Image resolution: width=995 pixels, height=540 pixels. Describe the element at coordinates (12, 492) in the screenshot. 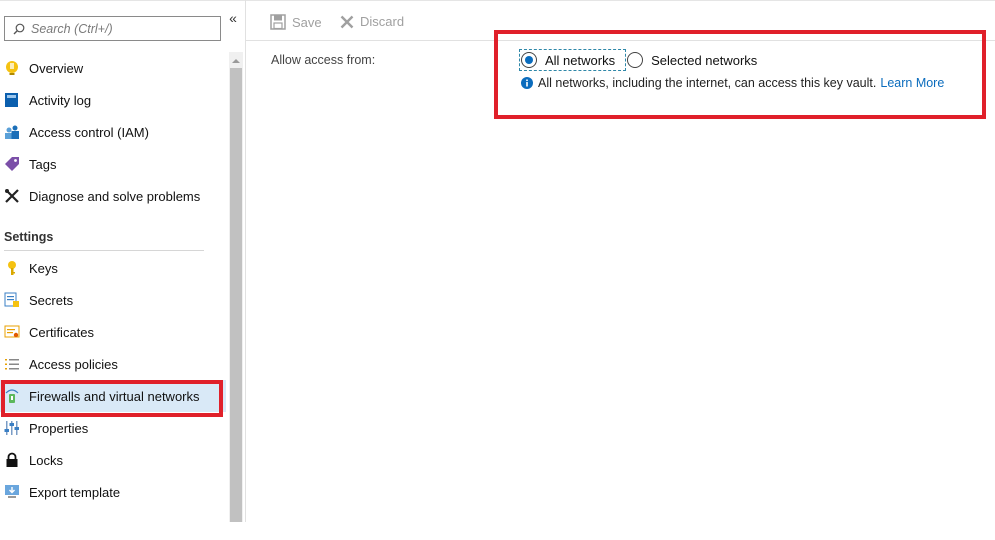

I see `export-icon` at that location.